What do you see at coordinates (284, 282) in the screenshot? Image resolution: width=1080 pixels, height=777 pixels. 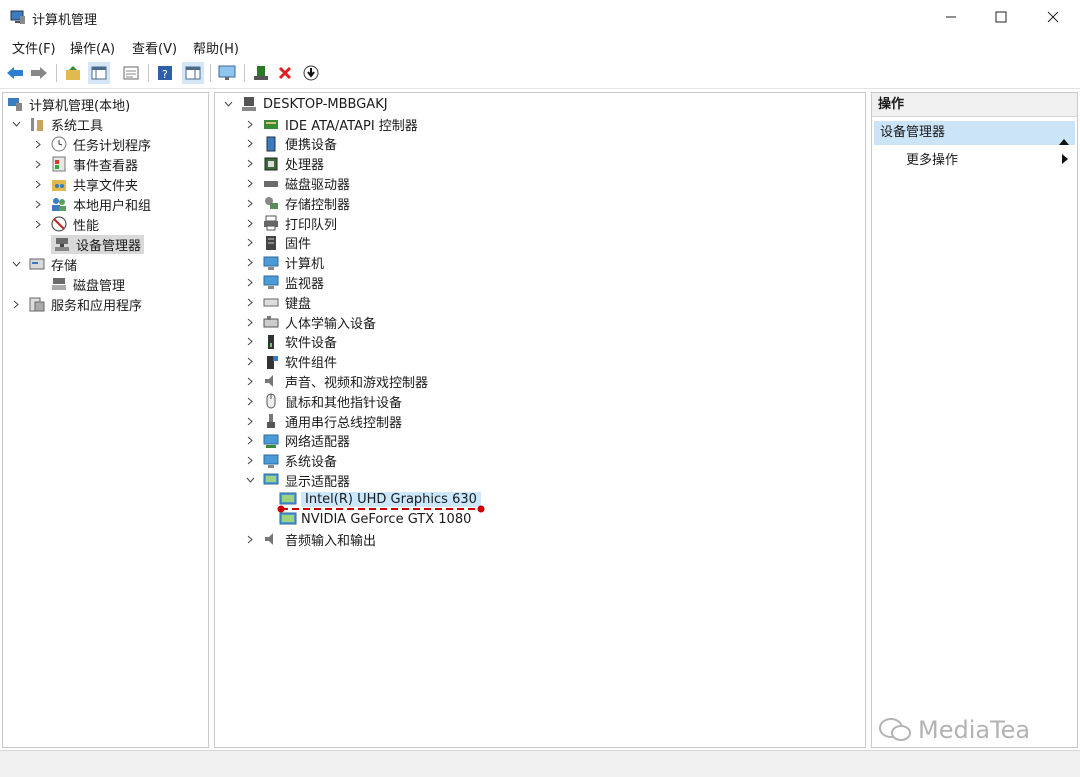 I see `device-category-item: 监视器` at bounding box center [284, 282].